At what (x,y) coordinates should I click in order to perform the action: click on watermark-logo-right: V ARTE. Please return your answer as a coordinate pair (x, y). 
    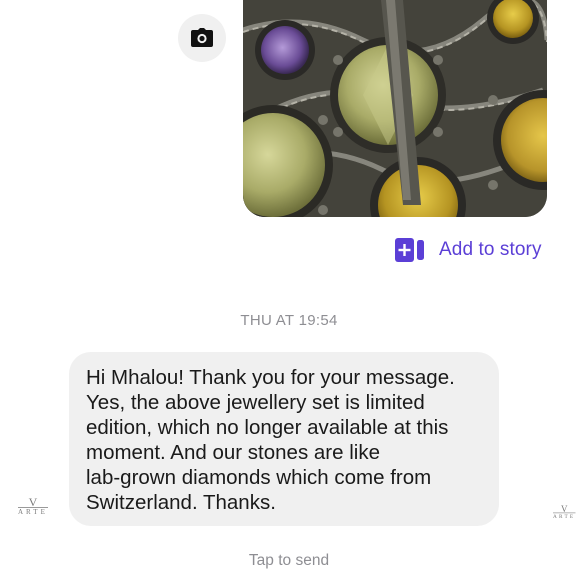
    Looking at the image, I should click on (564, 511).